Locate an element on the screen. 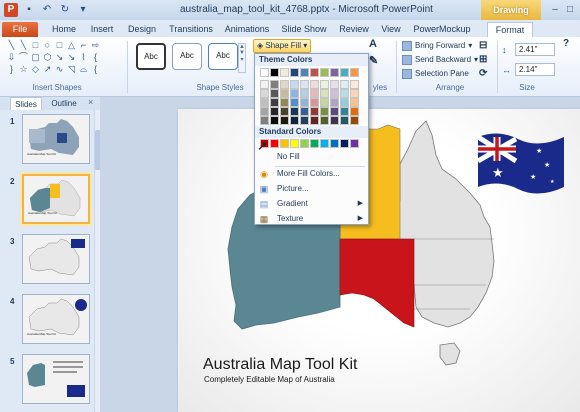 The width and height of the screenshot is (580, 412). shape-style-3: Abc is located at coordinates (223, 56).